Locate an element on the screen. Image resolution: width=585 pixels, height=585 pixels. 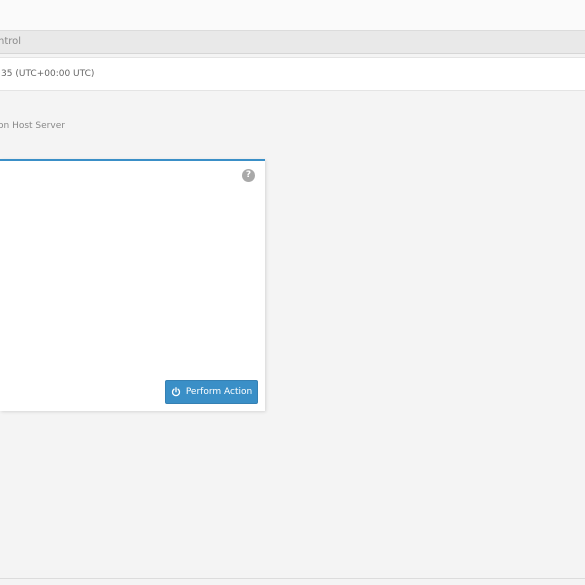
perform-action-button: Perform Action is located at coordinates (211, 392).